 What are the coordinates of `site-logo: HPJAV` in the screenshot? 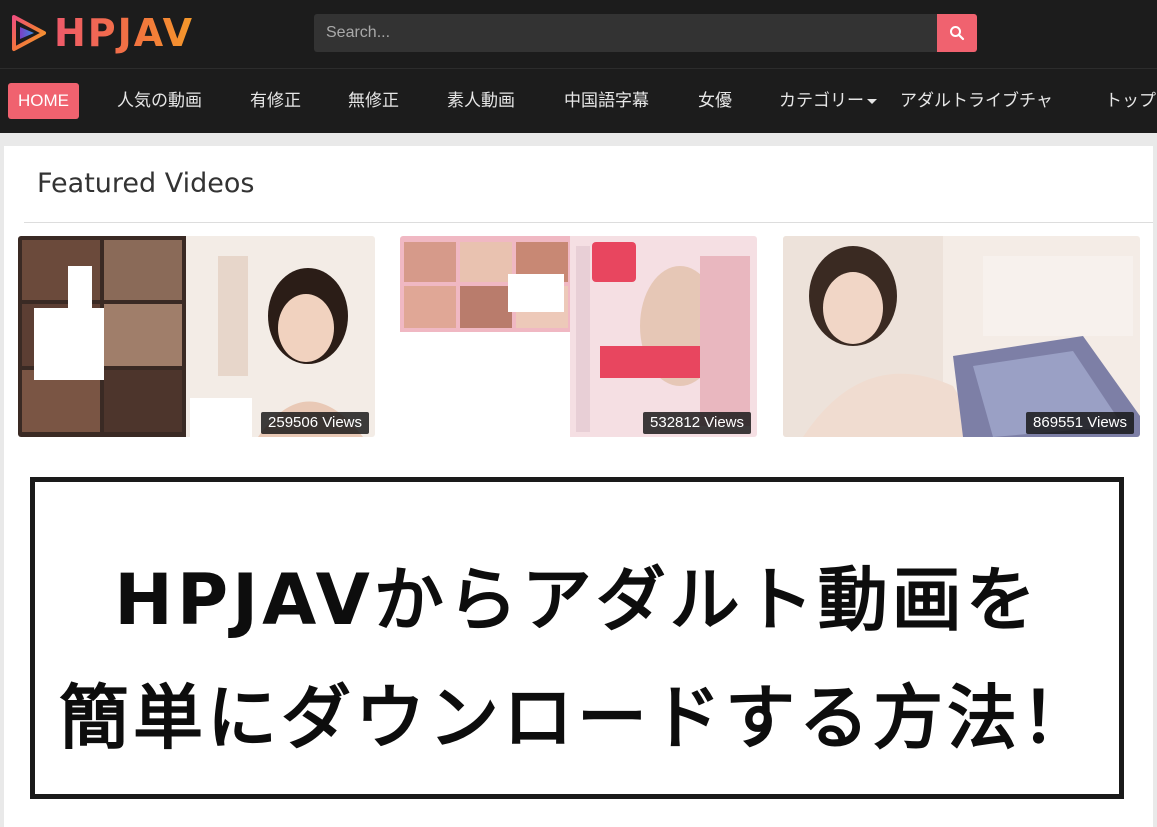 It's located at (123, 33).